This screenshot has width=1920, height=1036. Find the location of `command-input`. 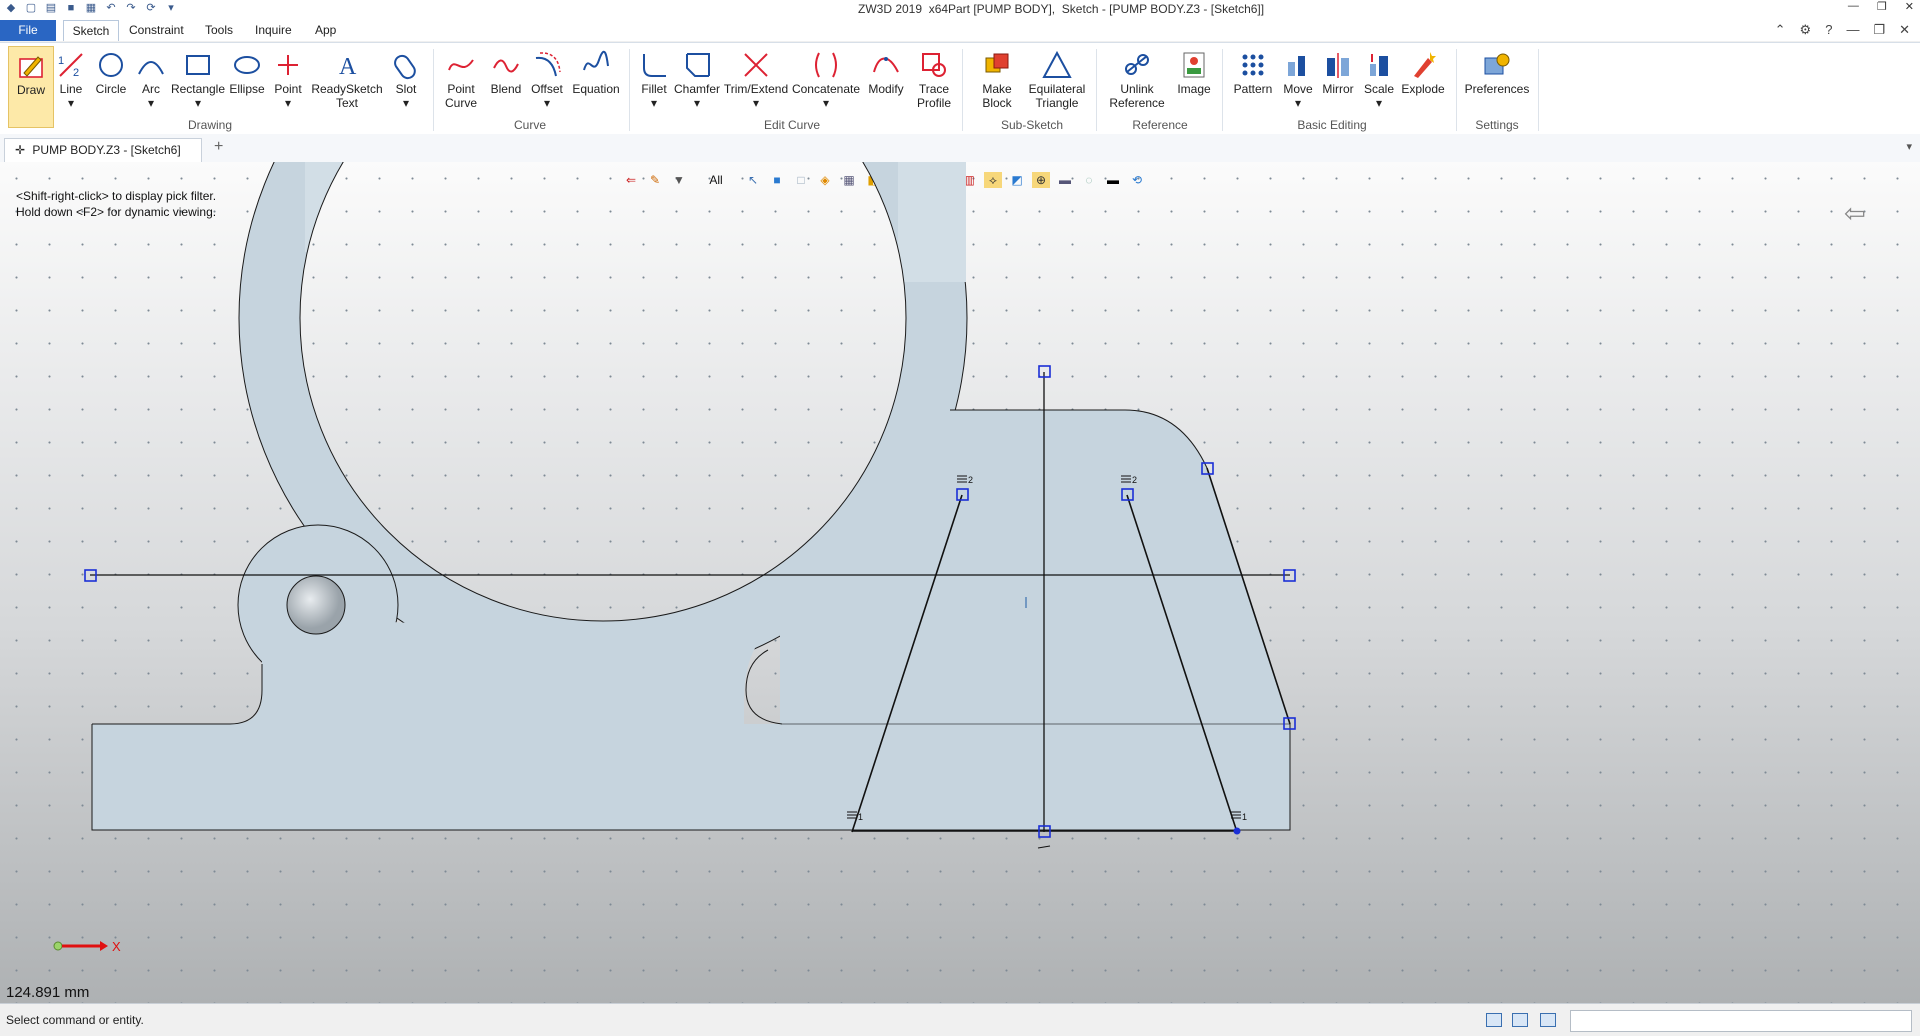

command-input is located at coordinates (1741, 1021).